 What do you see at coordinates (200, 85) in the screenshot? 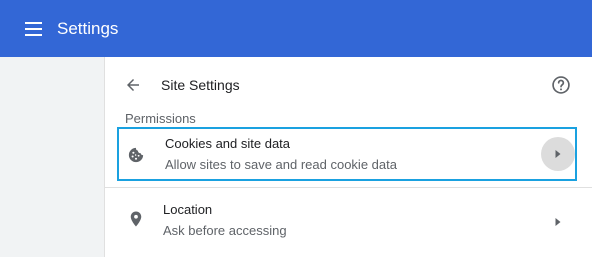
I see `page-title: Site Settings` at bounding box center [200, 85].